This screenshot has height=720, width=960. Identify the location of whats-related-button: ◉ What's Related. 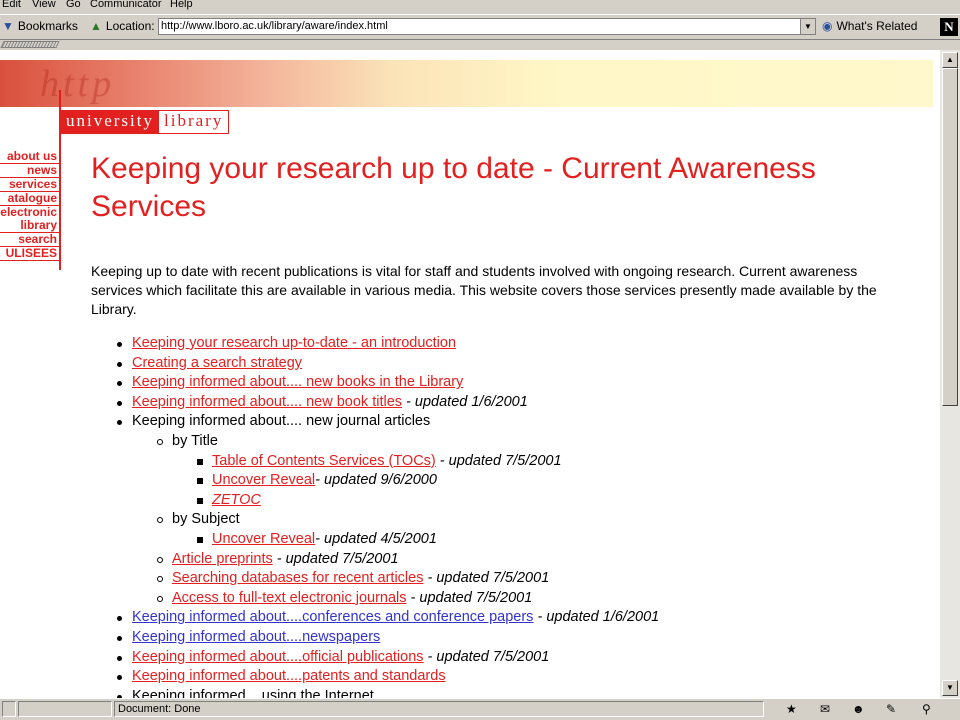
(869, 26).